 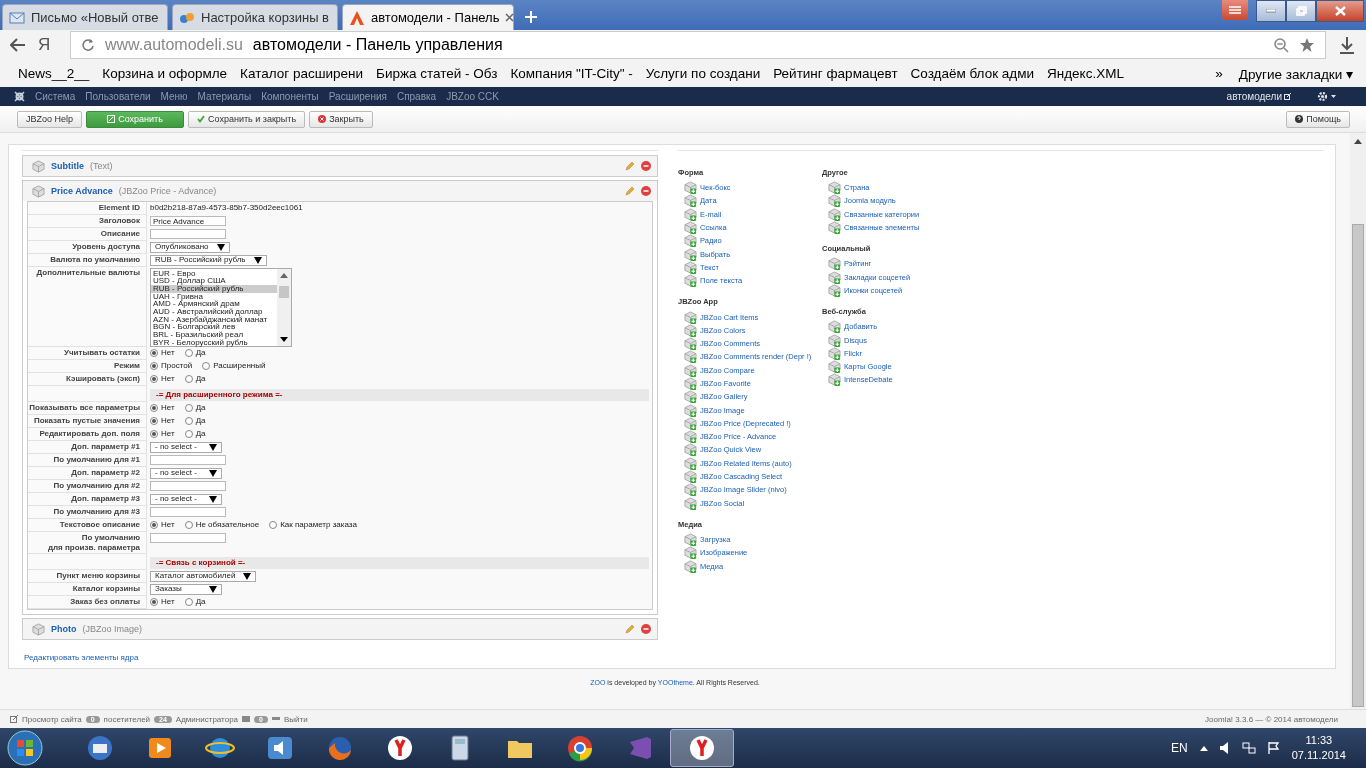 I want to click on admin-menu-item: Компоненты, so click(x=290, y=96).